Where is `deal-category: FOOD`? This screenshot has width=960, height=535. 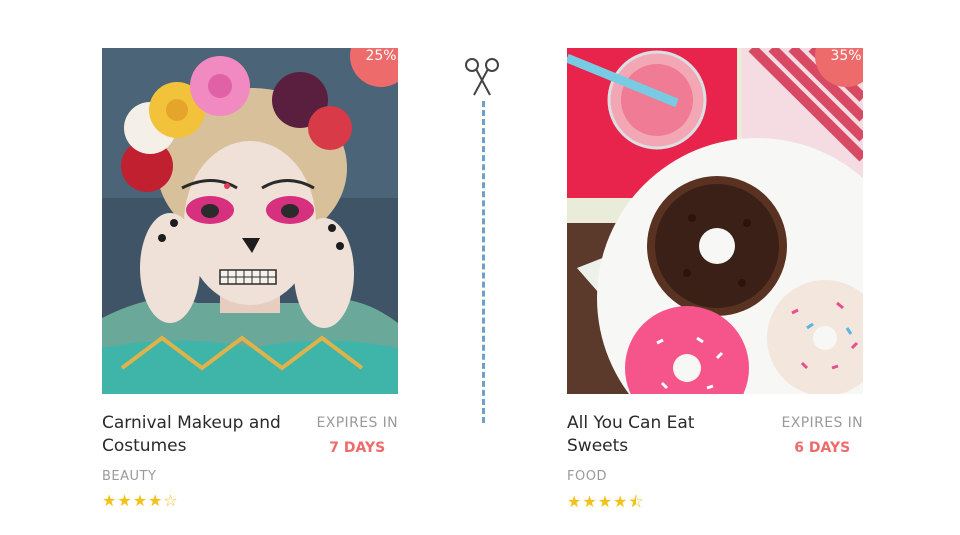
deal-category: FOOD is located at coordinates (715, 476).